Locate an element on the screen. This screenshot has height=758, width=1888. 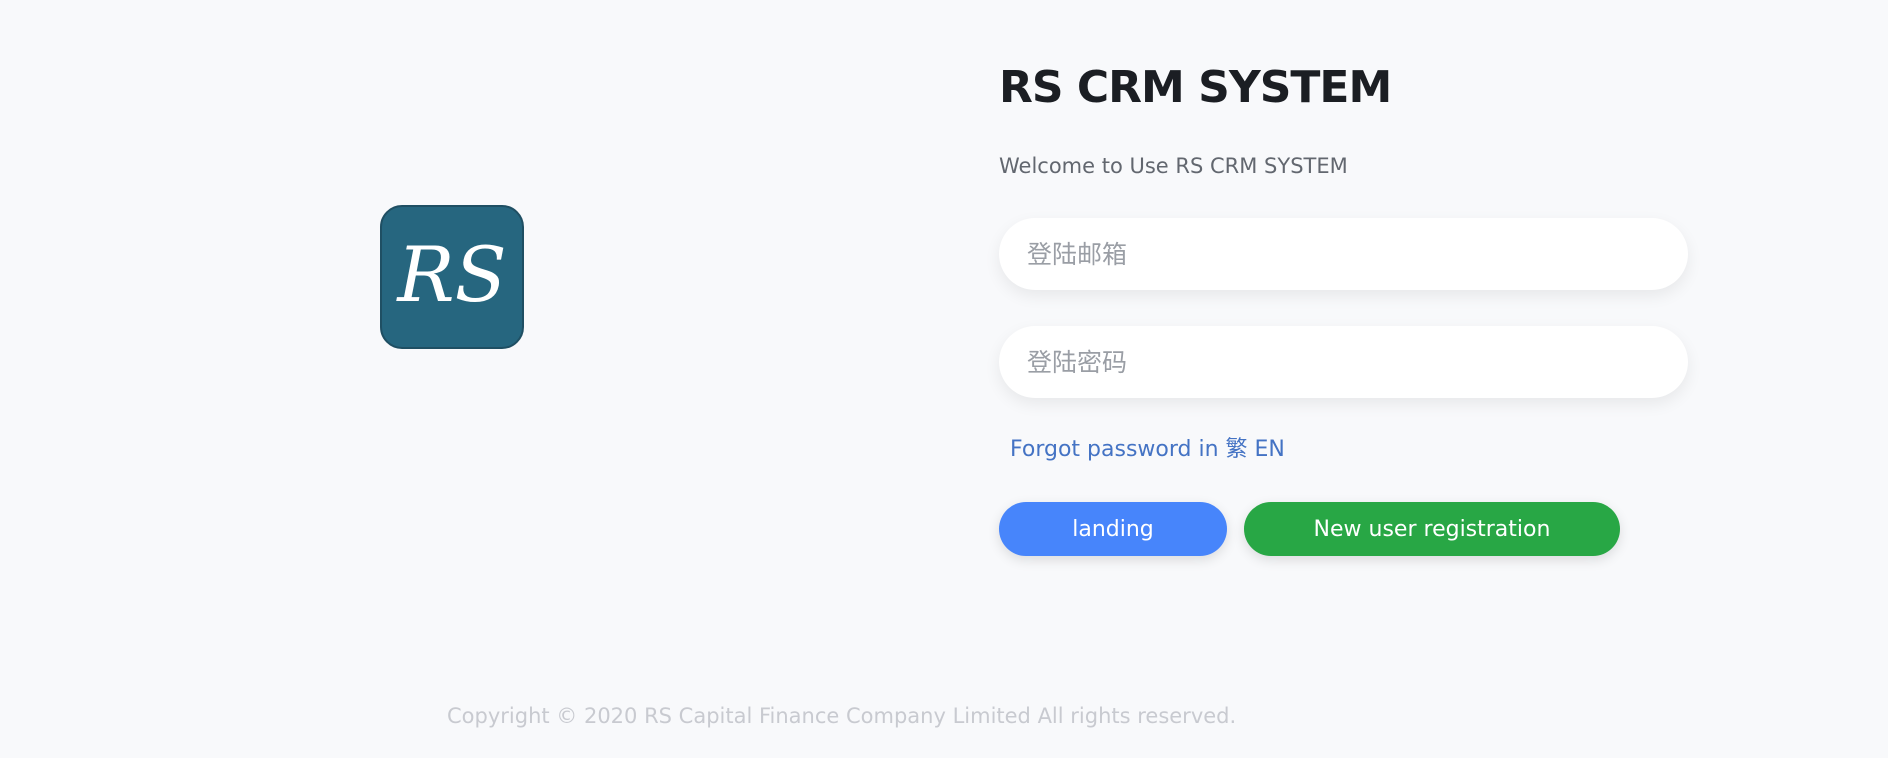
register-button: New user registration is located at coordinates (1432, 529).